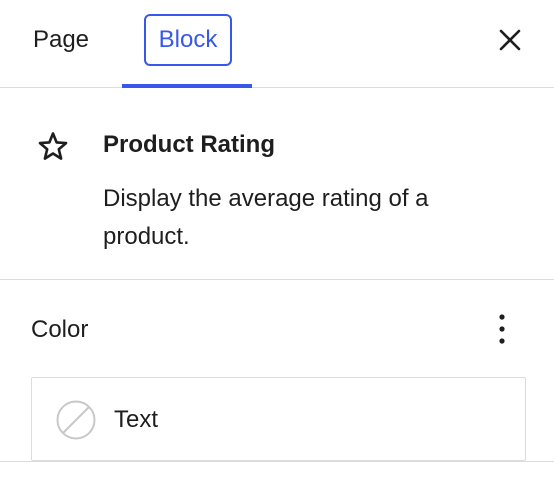 The height and width of the screenshot is (492, 554). I want to click on color-options-button, so click(502, 329).